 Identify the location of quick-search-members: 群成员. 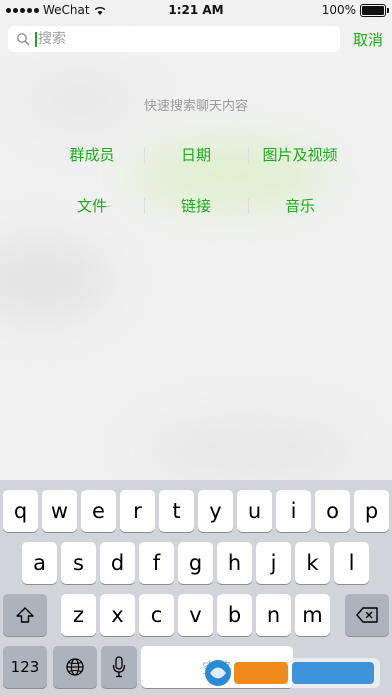
(92, 155).